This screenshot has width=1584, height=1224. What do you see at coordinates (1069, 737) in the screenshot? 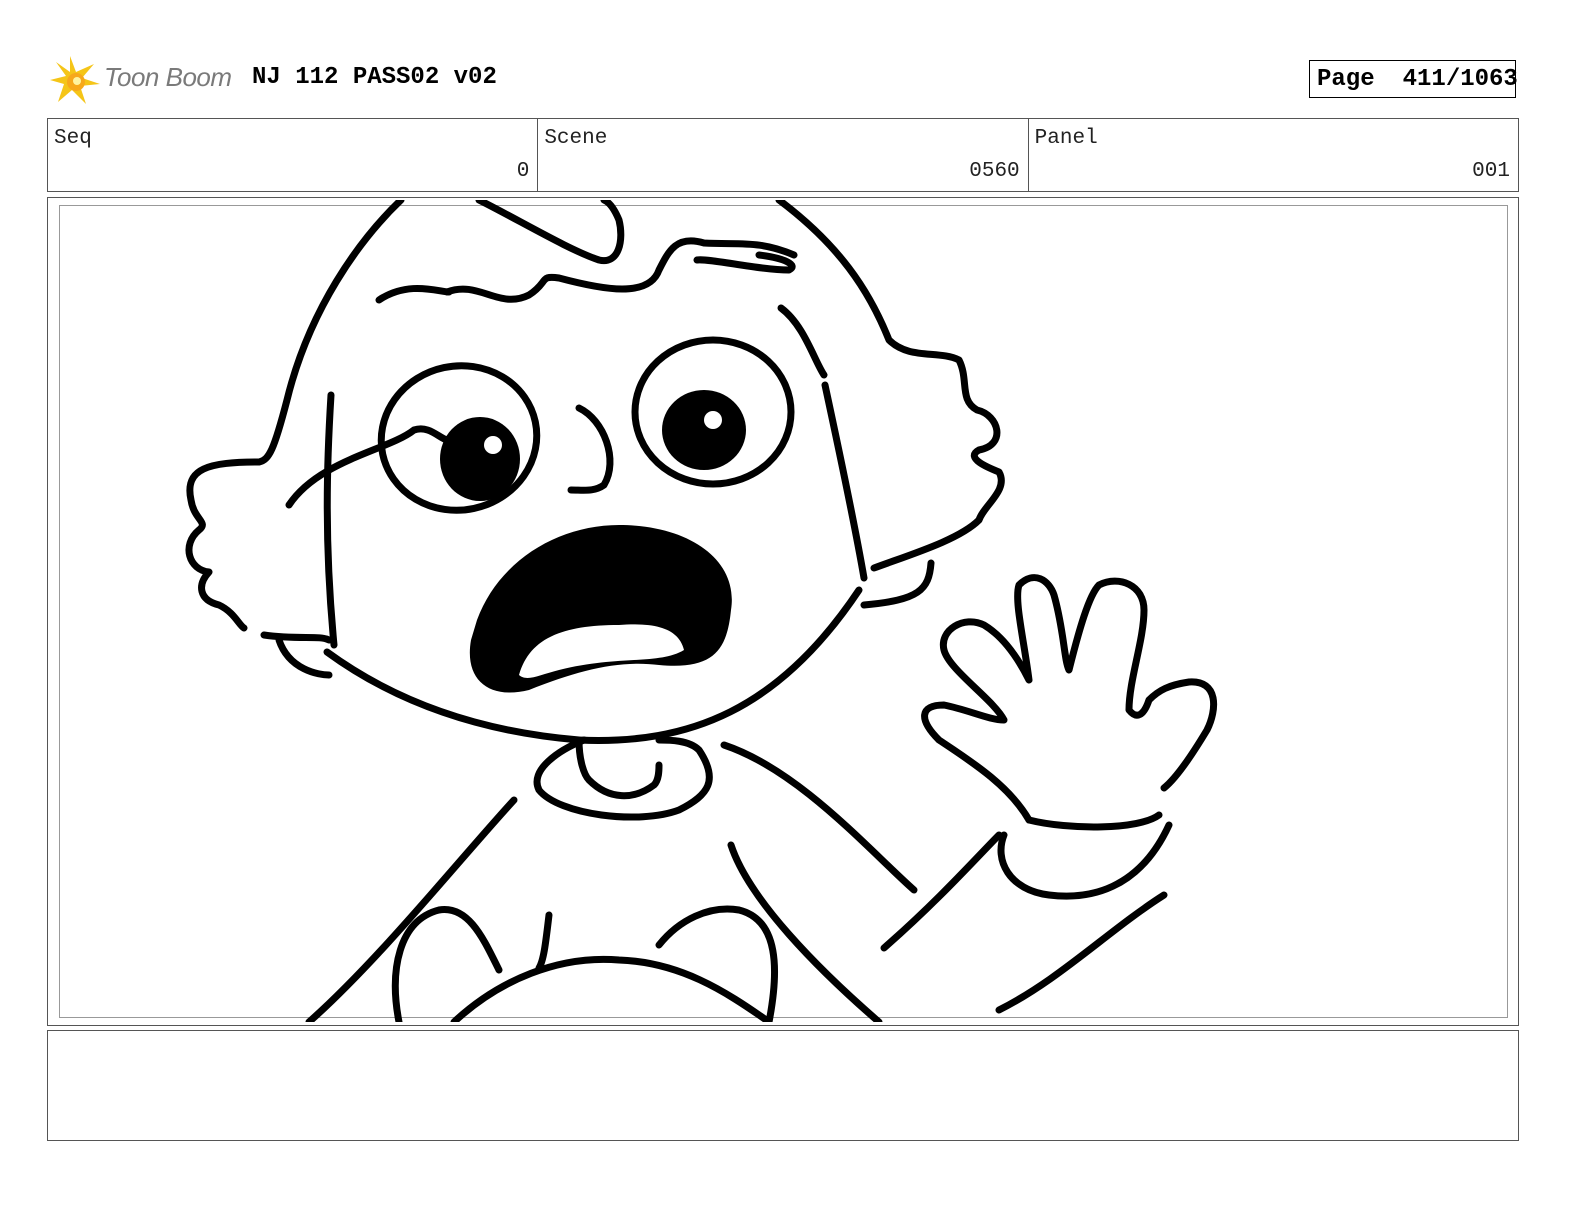
I see `hand-drawing` at bounding box center [1069, 737].